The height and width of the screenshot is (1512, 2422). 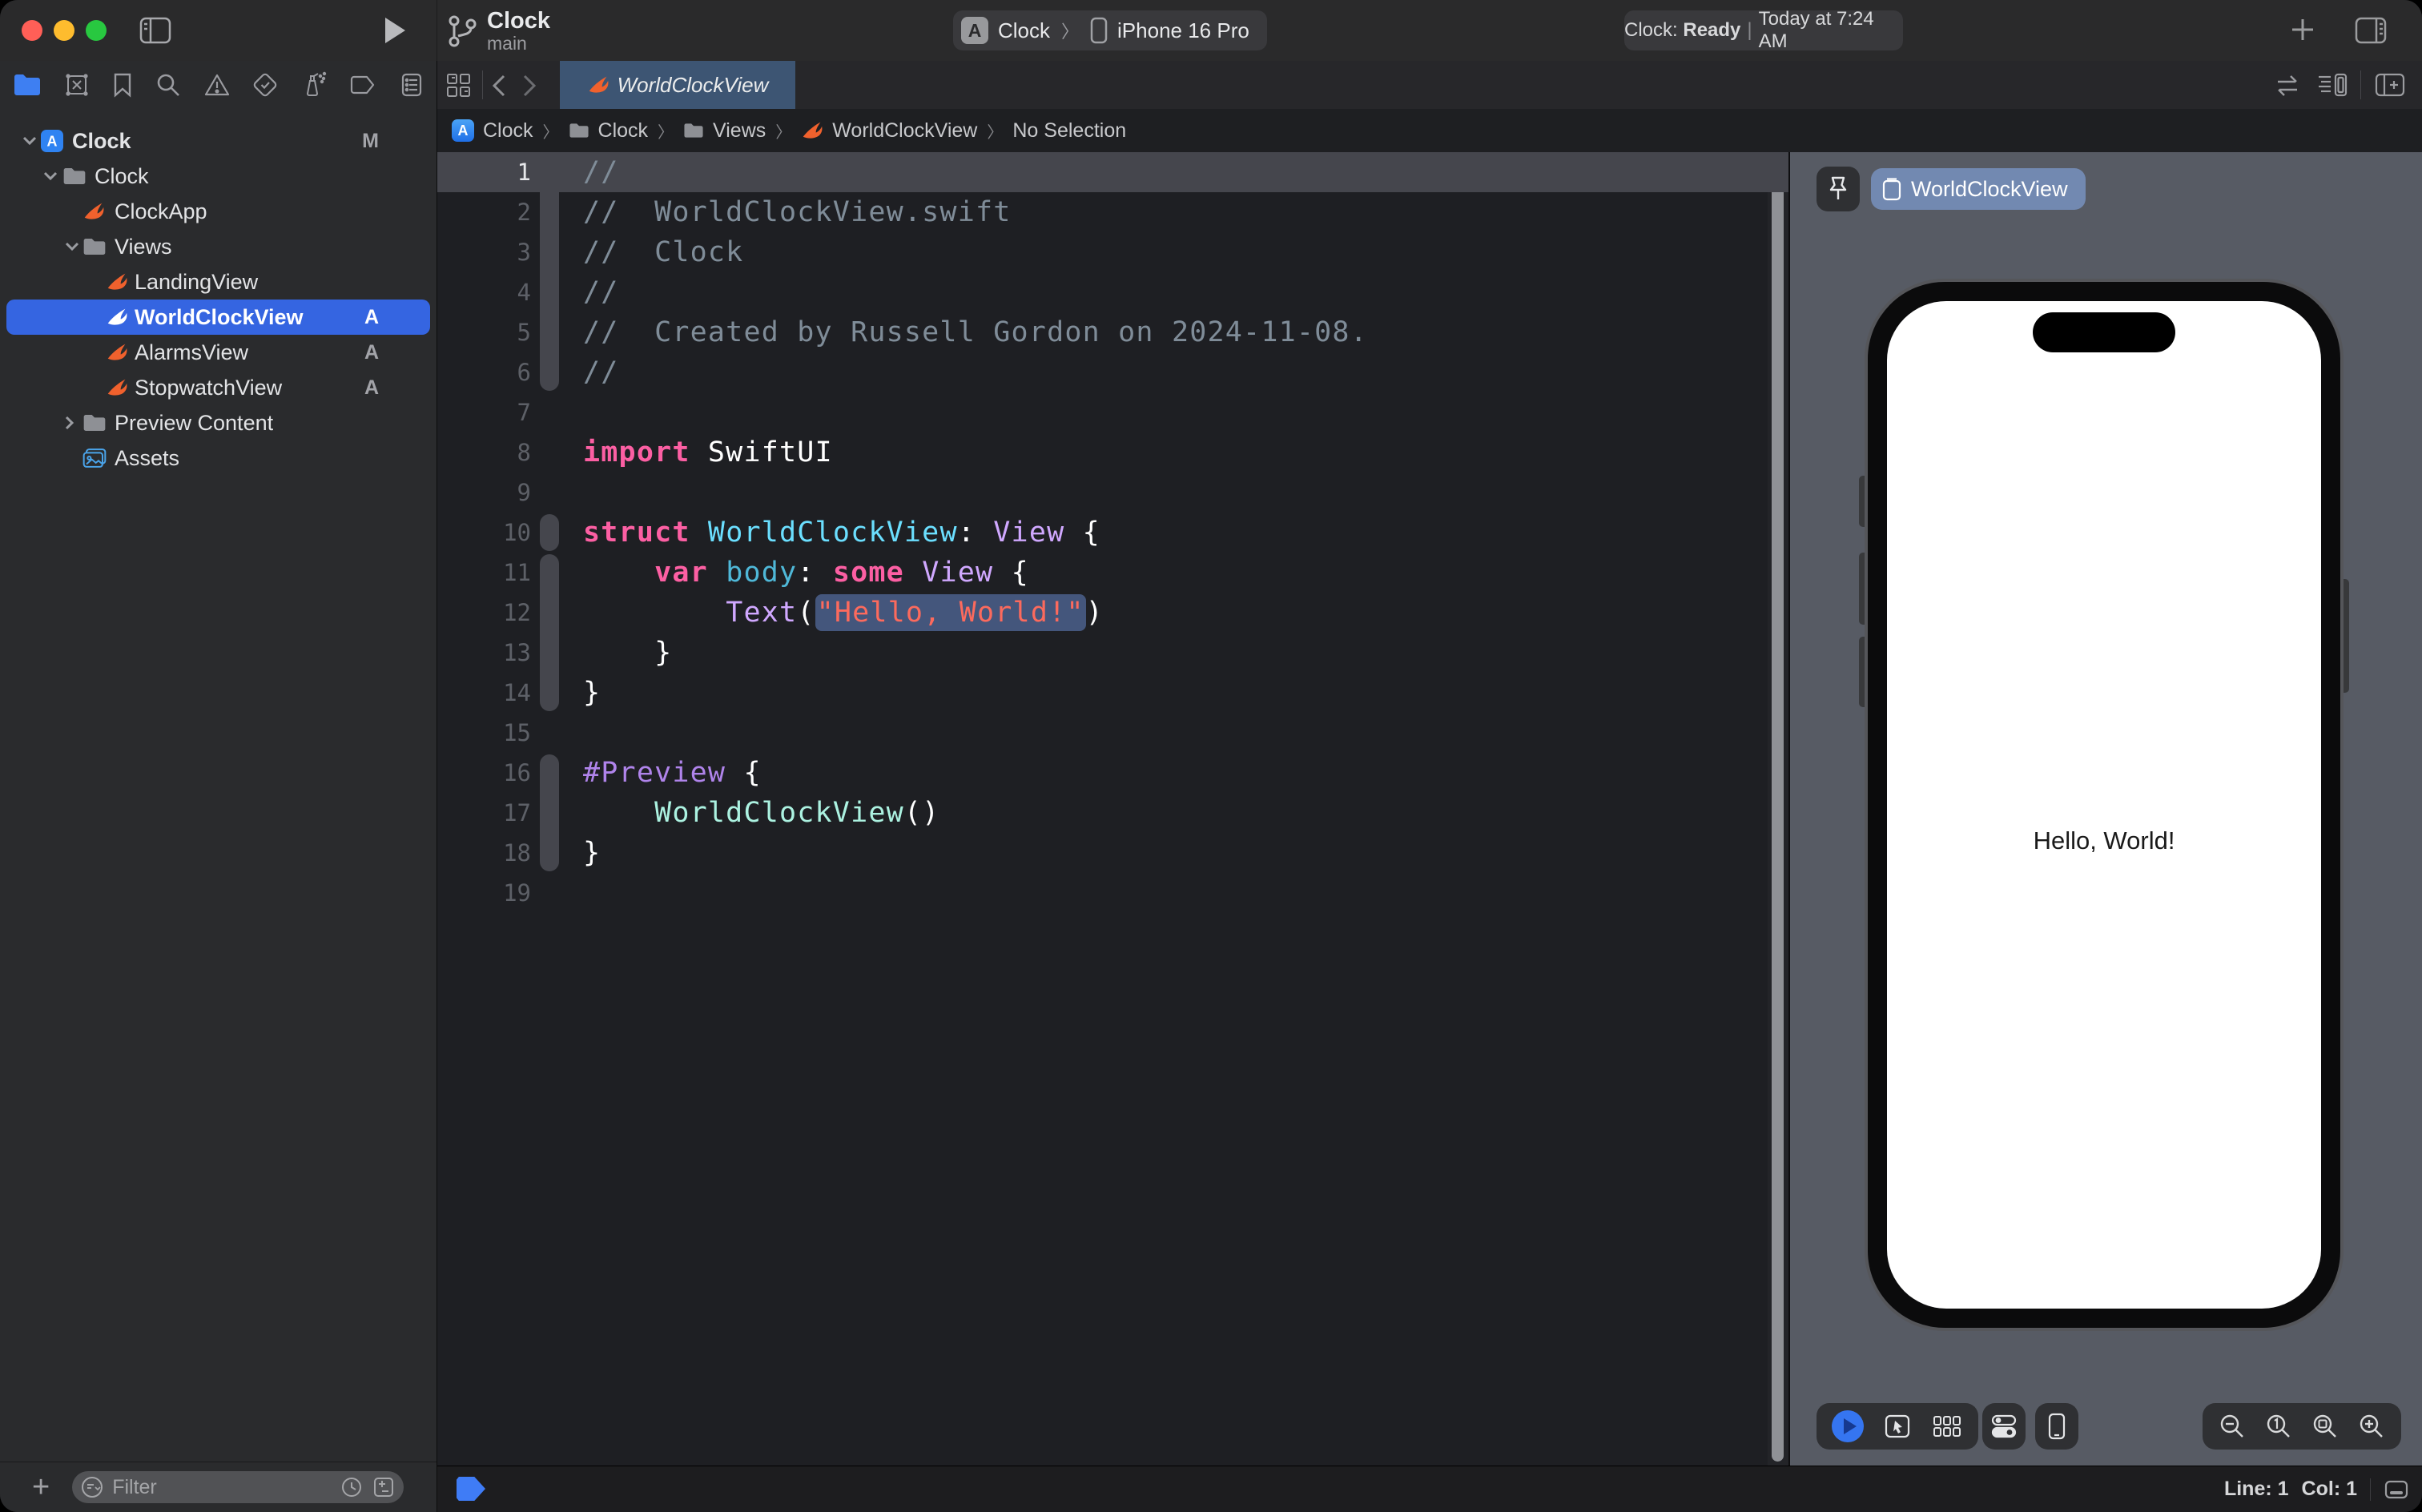 I want to click on tab-label: WorldClockView, so click(x=693, y=84).